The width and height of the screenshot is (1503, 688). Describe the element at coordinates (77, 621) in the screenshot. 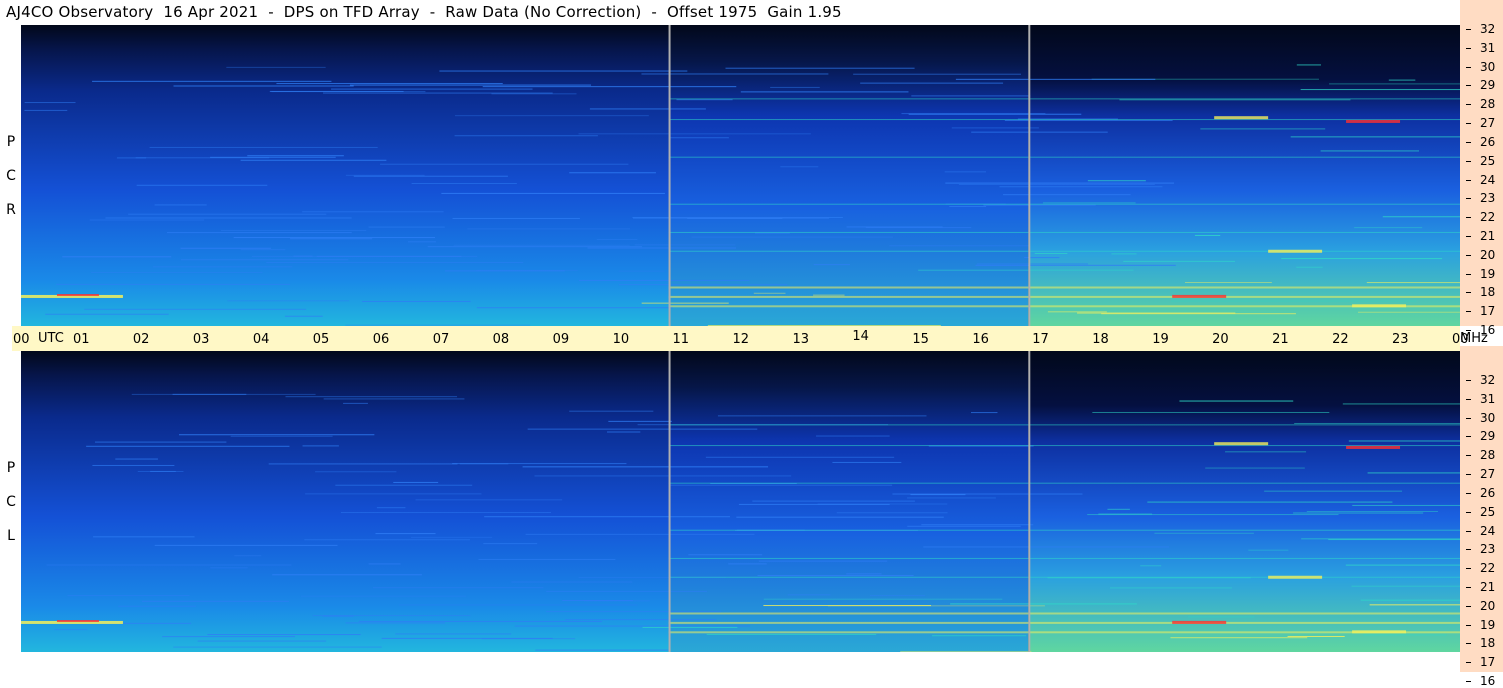

I see `early-signal-peak` at that location.